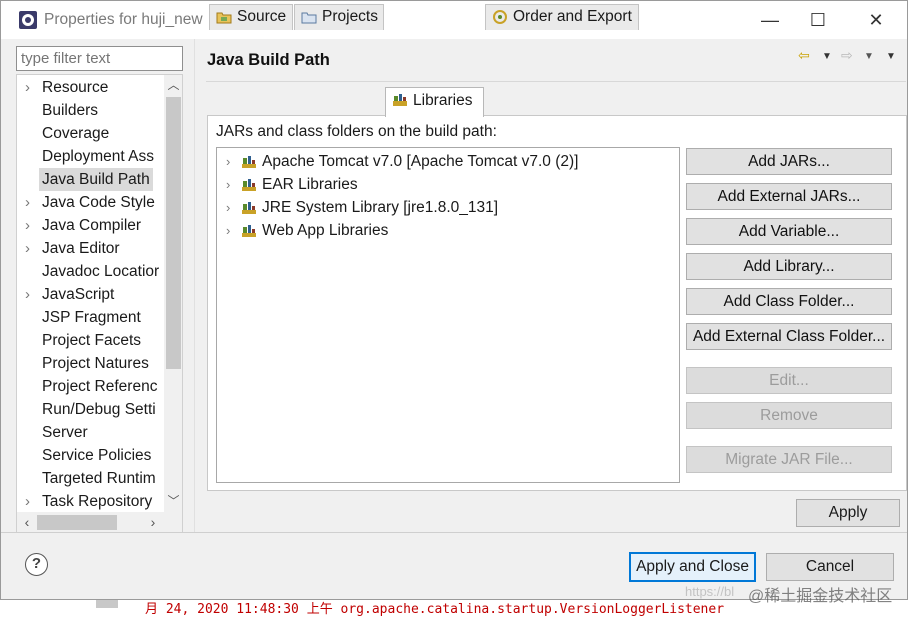 The image size is (915, 617). I want to click on library-row: › EAR Libraries, so click(447, 184).